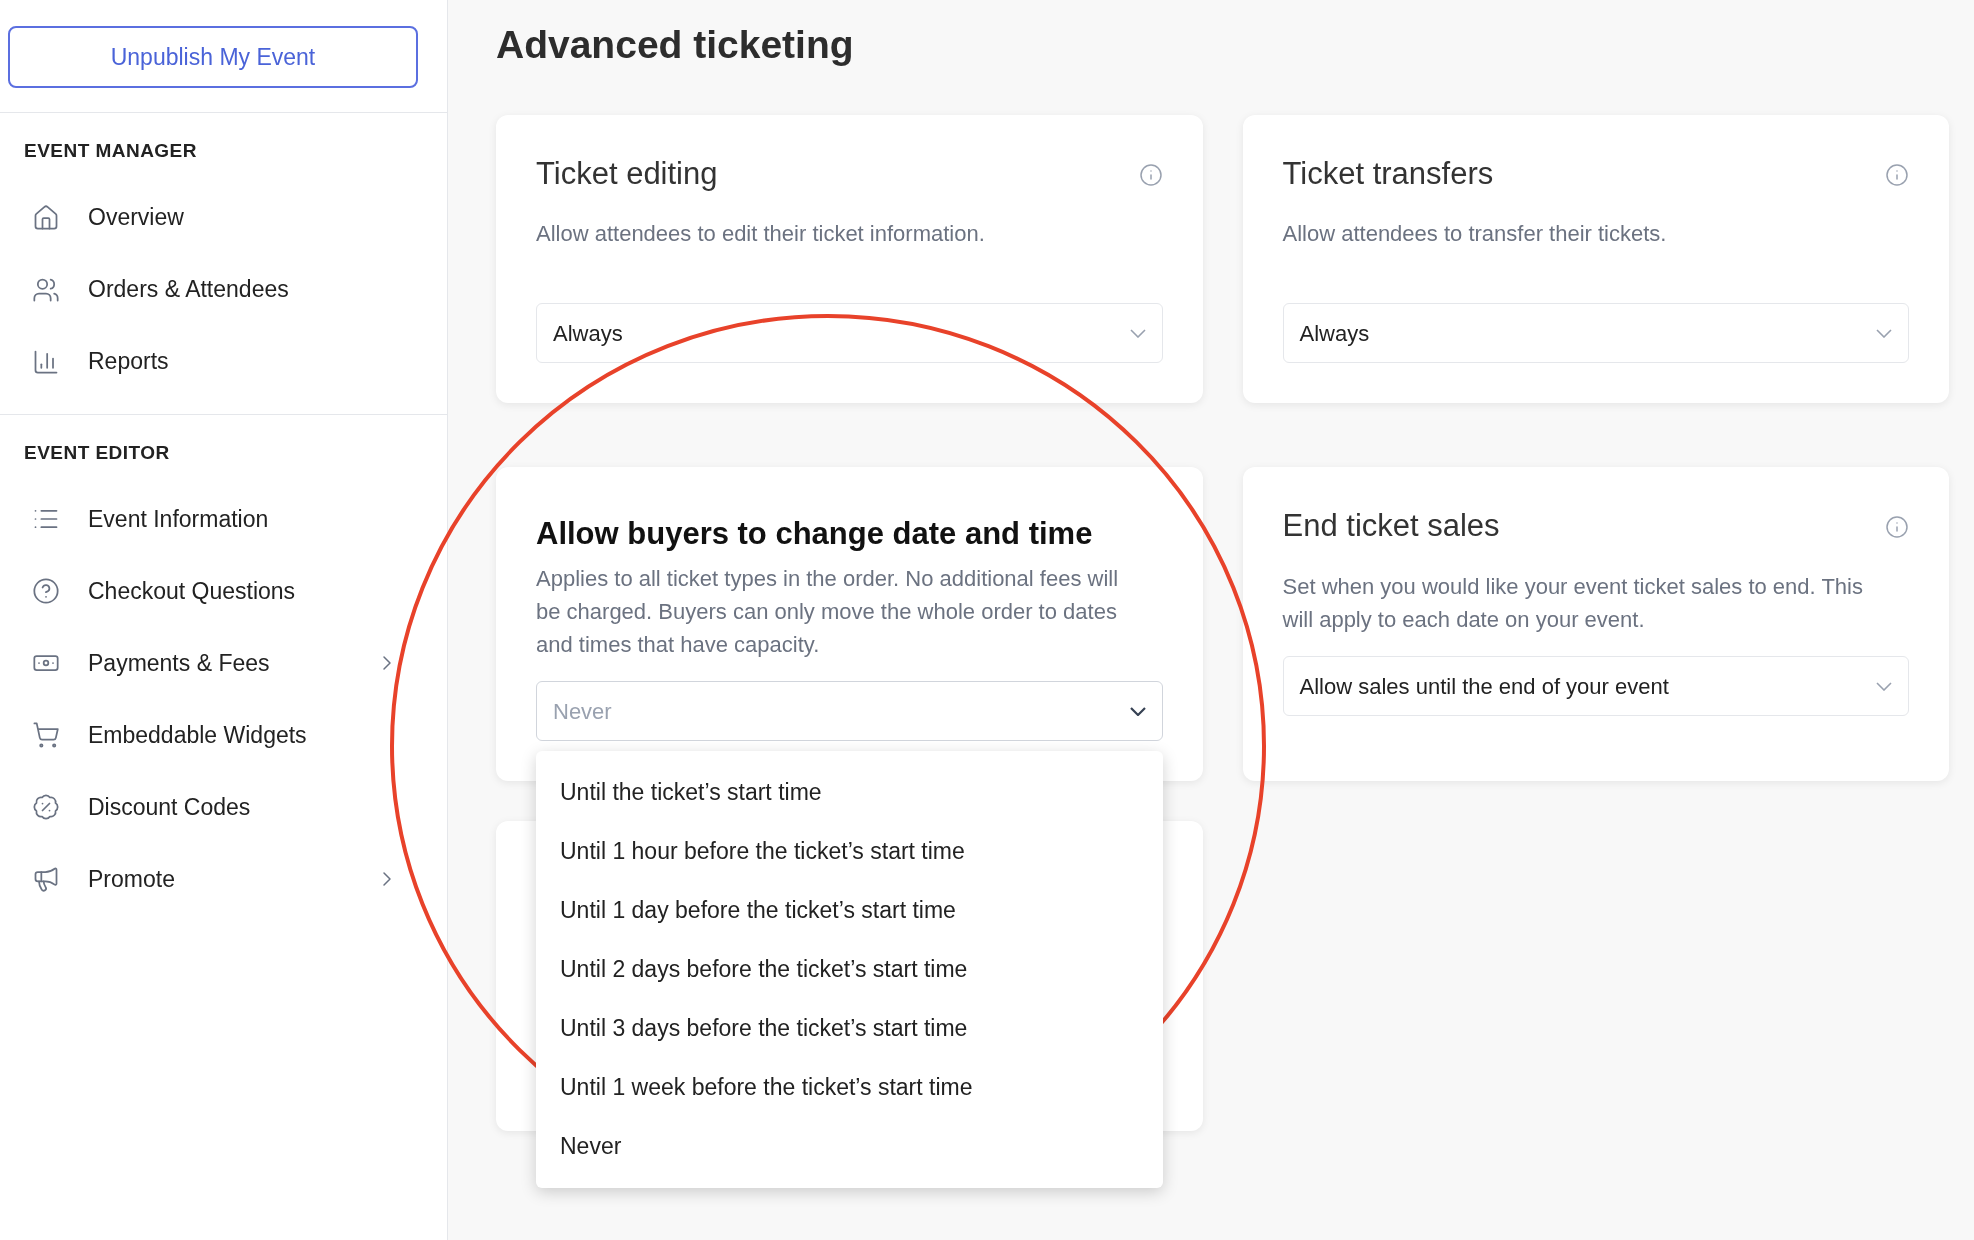  Describe the element at coordinates (110, 151) in the screenshot. I see `section-heading: EVENT MANAGER` at that location.